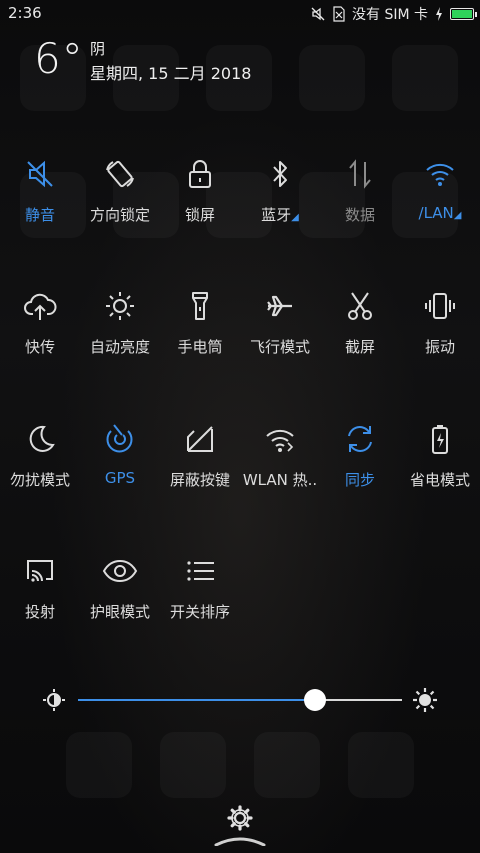 The height and width of the screenshot is (853, 480). What do you see at coordinates (25, 13) in the screenshot?
I see `clock: 2:36` at bounding box center [25, 13].